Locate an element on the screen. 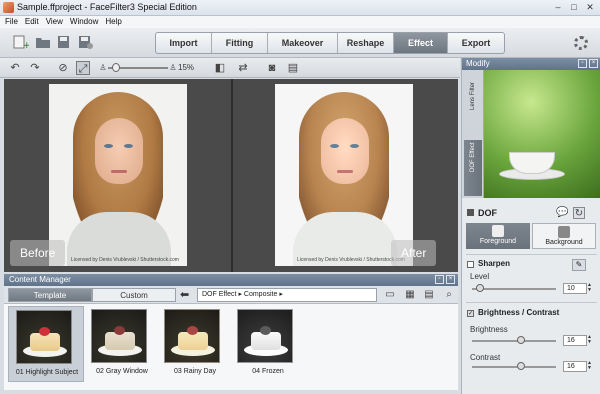 This screenshot has height=394, width=600. menu-window: Window is located at coordinates (84, 22).